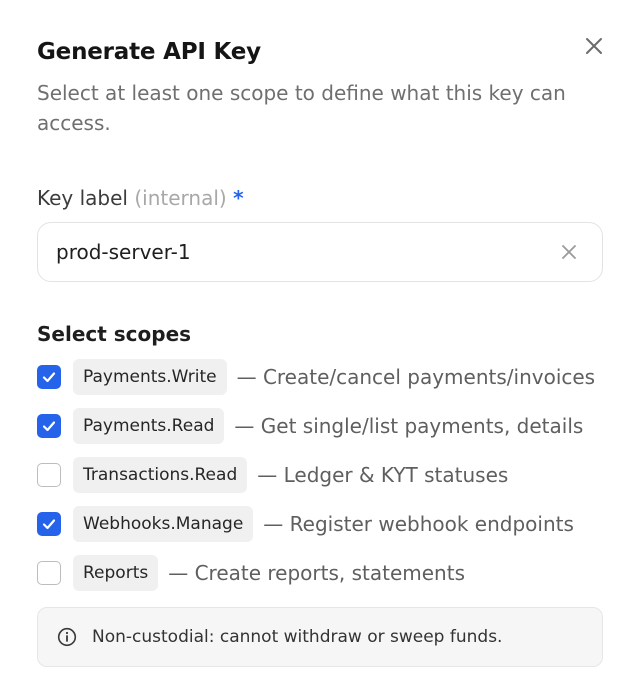 The image size is (640, 679). I want to click on scope-name-chip: Reports, so click(116, 573).